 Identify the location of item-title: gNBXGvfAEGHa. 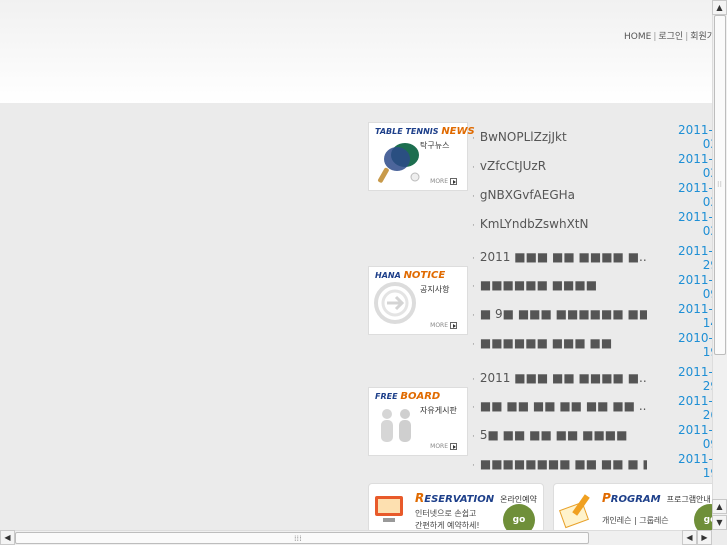
(527, 195).